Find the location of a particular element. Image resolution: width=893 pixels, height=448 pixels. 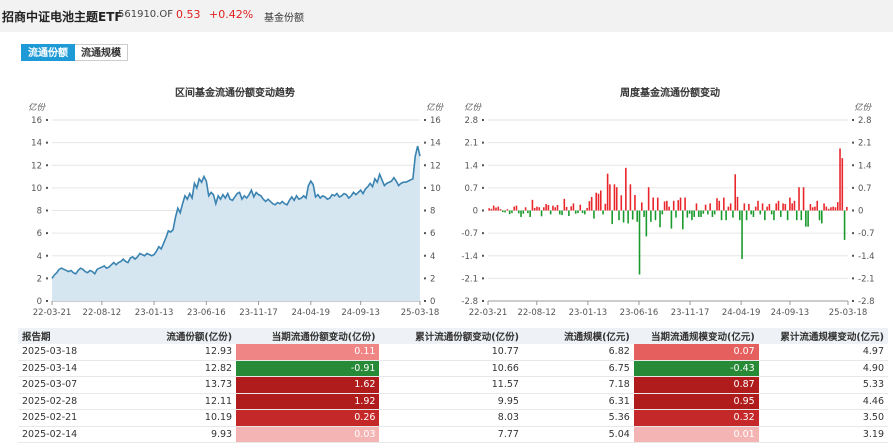

table-row: 2025-02-21 10.19 0.26 8.03 5.36 0.32 3.50 is located at coordinates (453, 418).